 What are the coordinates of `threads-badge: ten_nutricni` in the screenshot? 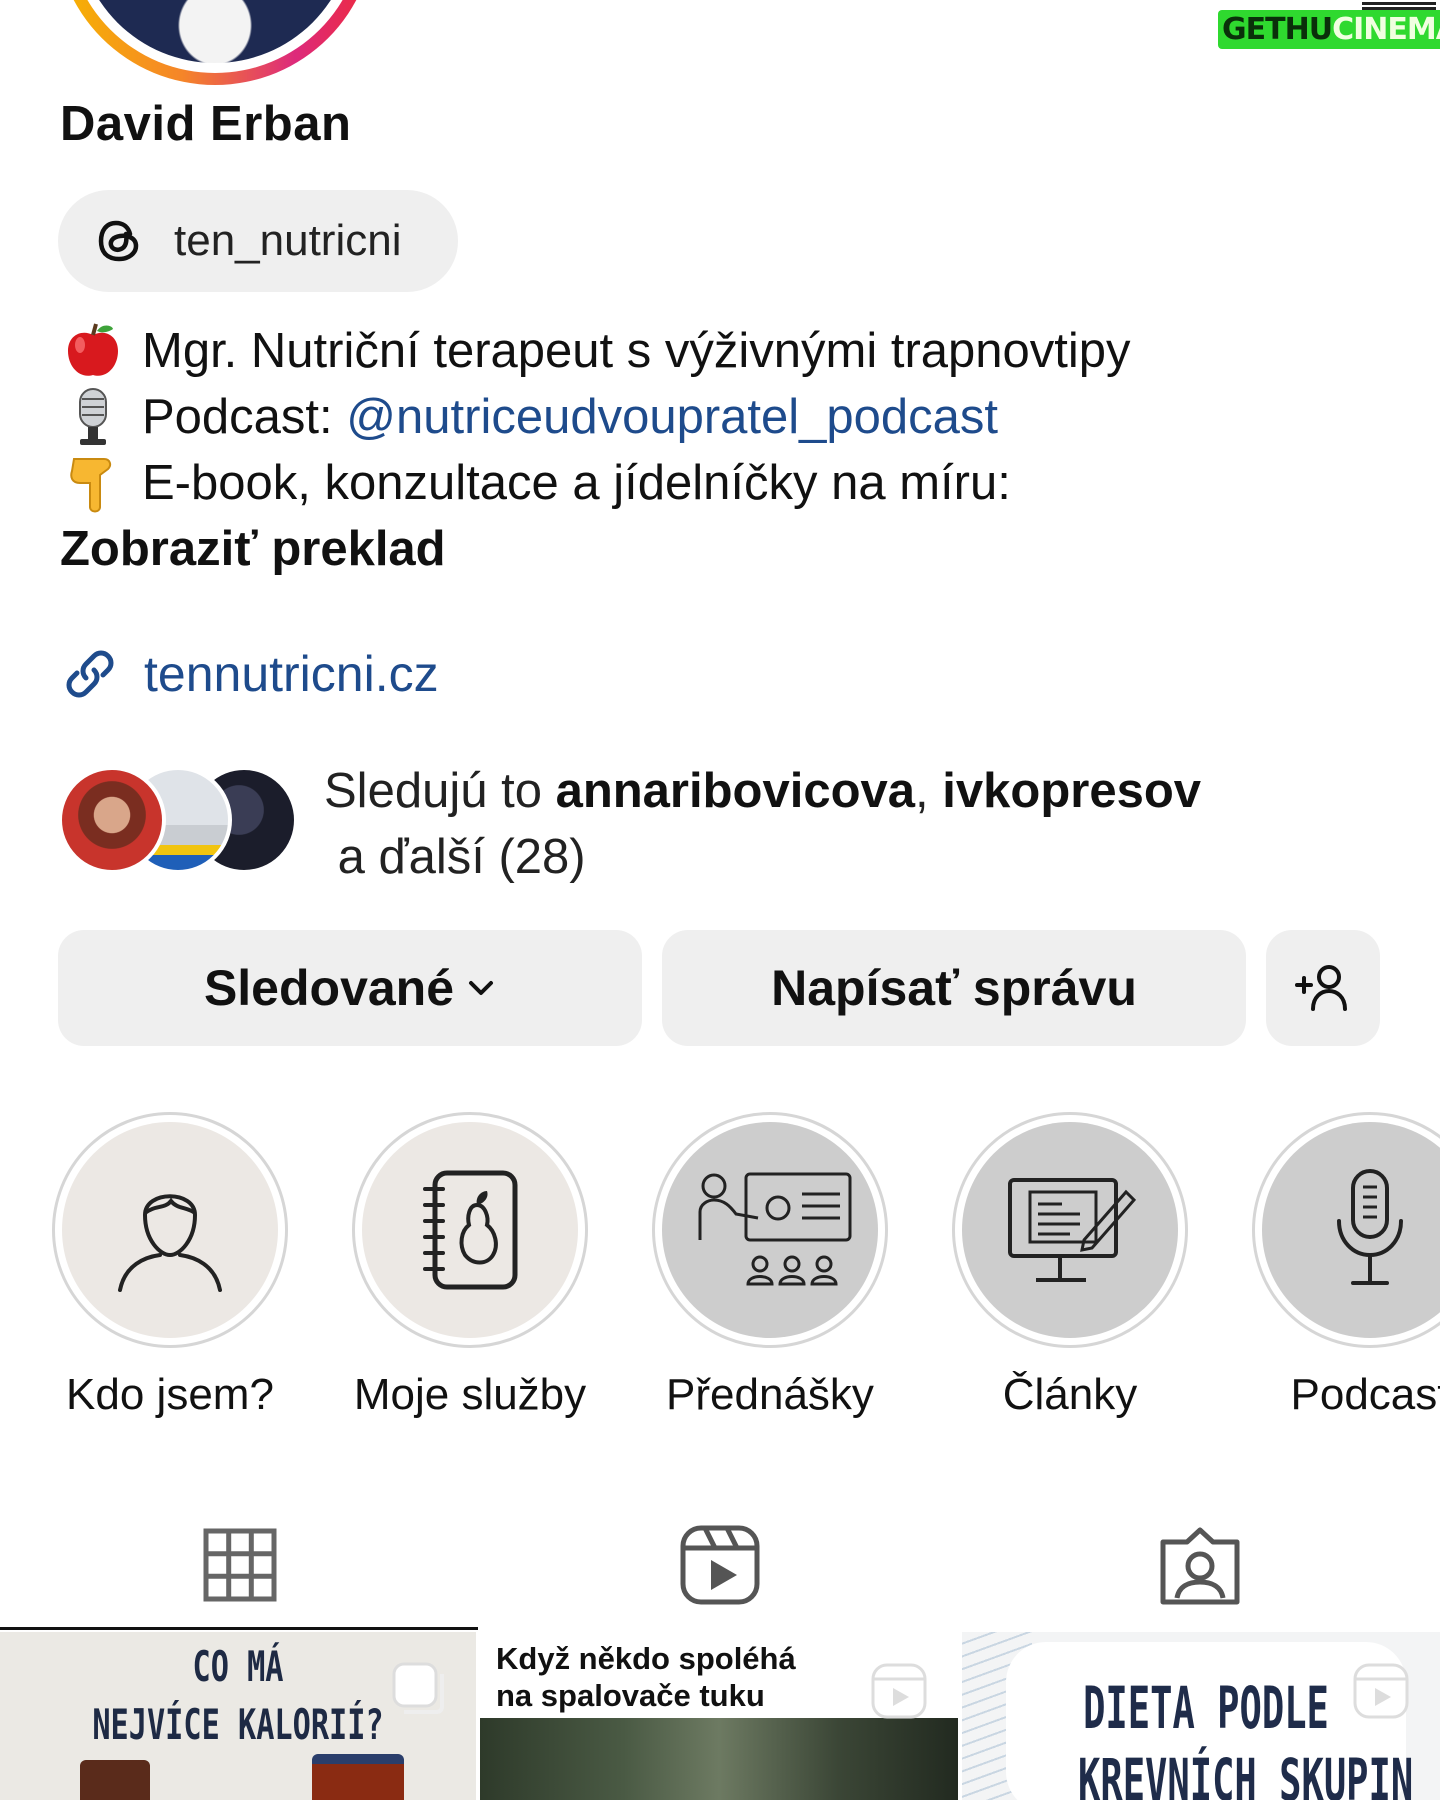 It's located at (258, 241).